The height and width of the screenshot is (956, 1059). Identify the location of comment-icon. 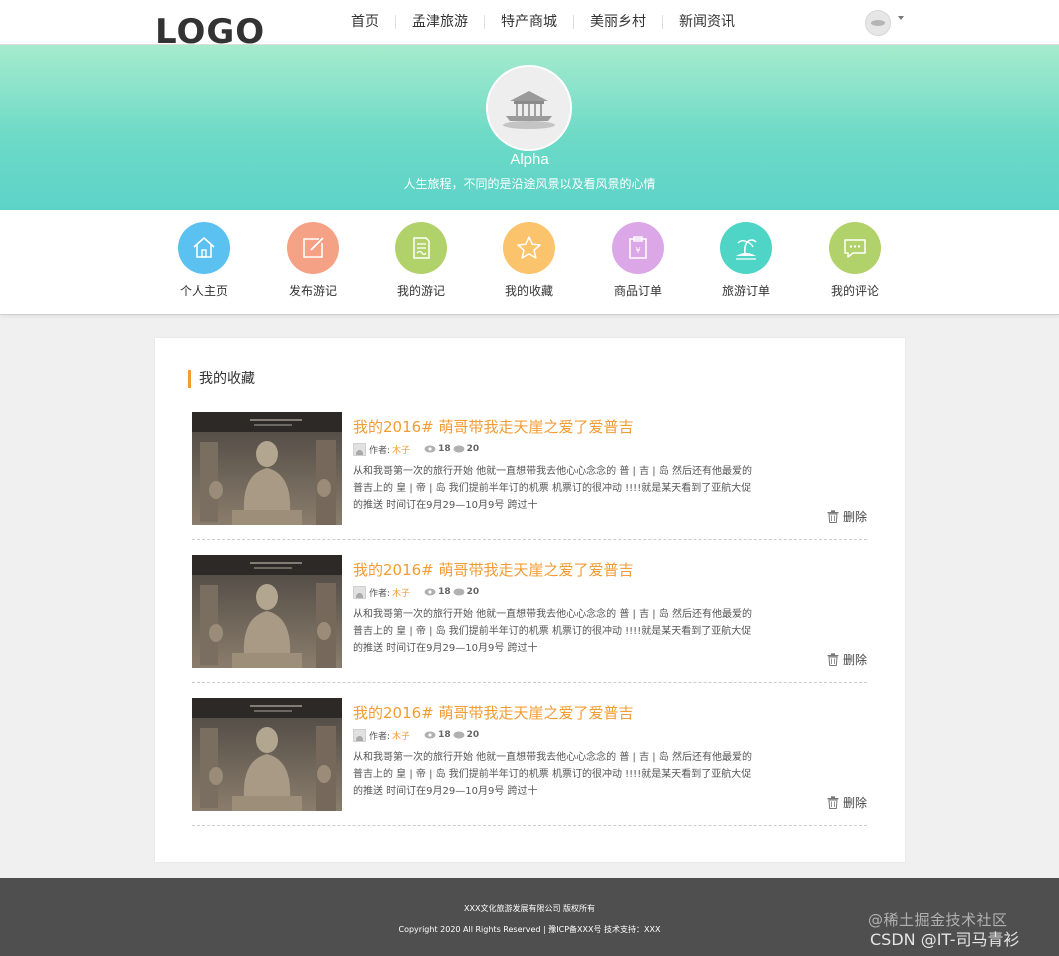
(855, 248).